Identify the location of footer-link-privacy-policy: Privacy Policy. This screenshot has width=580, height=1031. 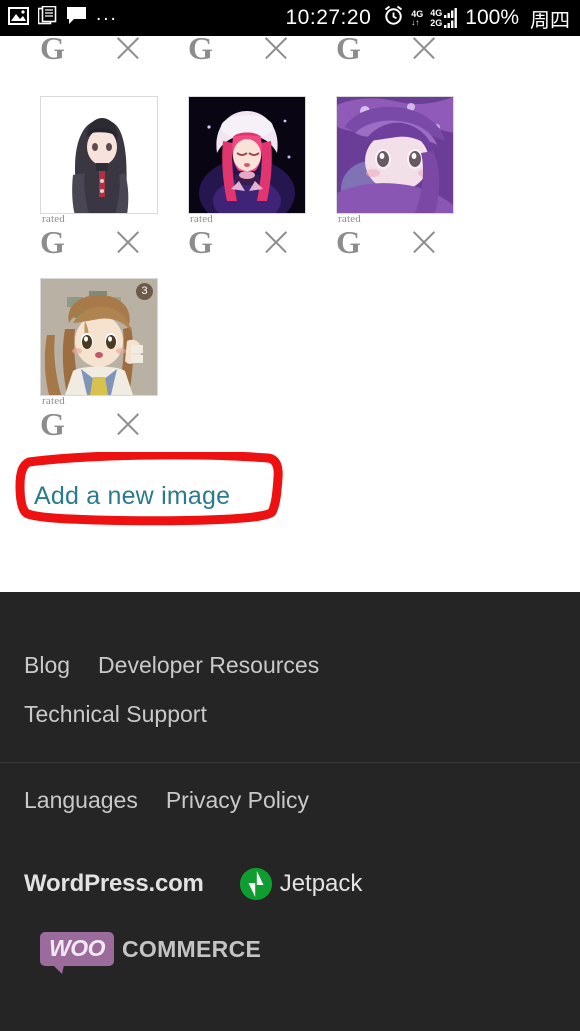
(237, 800).